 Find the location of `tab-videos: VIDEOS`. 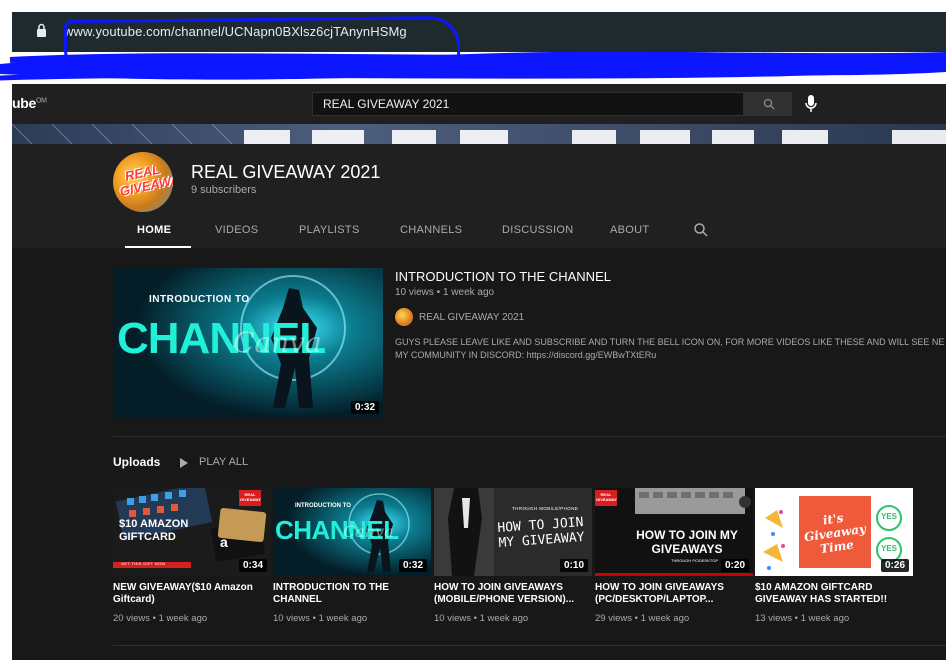

tab-videos: VIDEOS is located at coordinates (236, 235).